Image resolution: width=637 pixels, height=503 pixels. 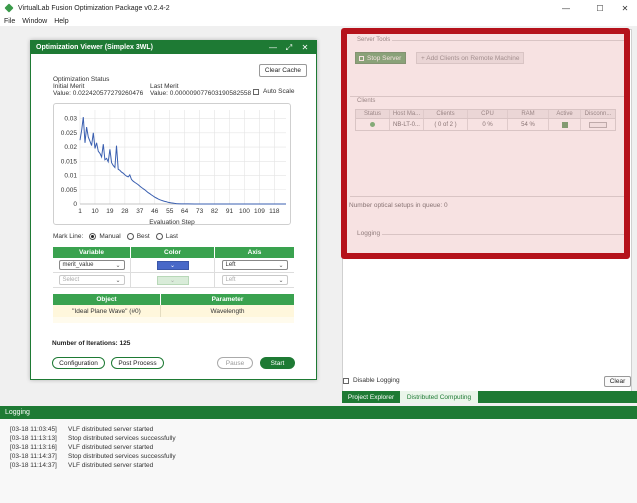 What do you see at coordinates (376, 380) in the screenshot?
I see `disable-logging-label: Disable Logging` at bounding box center [376, 380].